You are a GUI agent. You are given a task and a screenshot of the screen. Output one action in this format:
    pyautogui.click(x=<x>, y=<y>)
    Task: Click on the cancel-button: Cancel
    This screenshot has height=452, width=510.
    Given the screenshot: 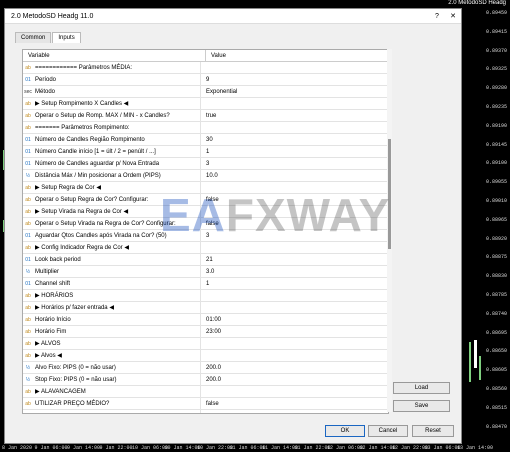 What is the action you would take?
    pyautogui.click(x=388, y=431)
    